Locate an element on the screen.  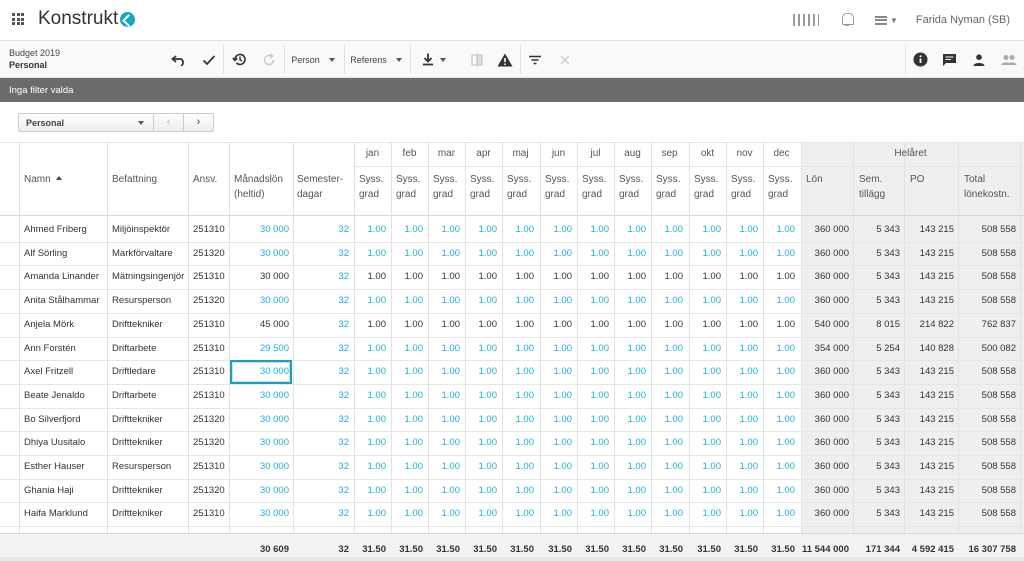
cell-po: 140 828 is located at coordinates (929, 349).